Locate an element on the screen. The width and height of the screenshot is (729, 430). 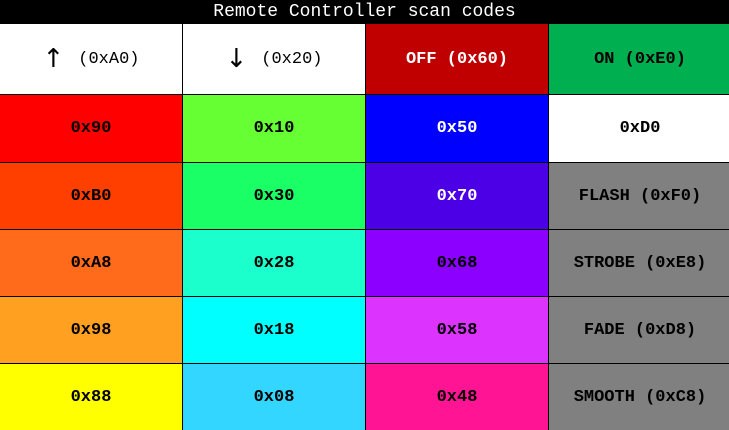
remote-button-r5-c4: SMOOTH (0xC8) is located at coordinates (639, 397).